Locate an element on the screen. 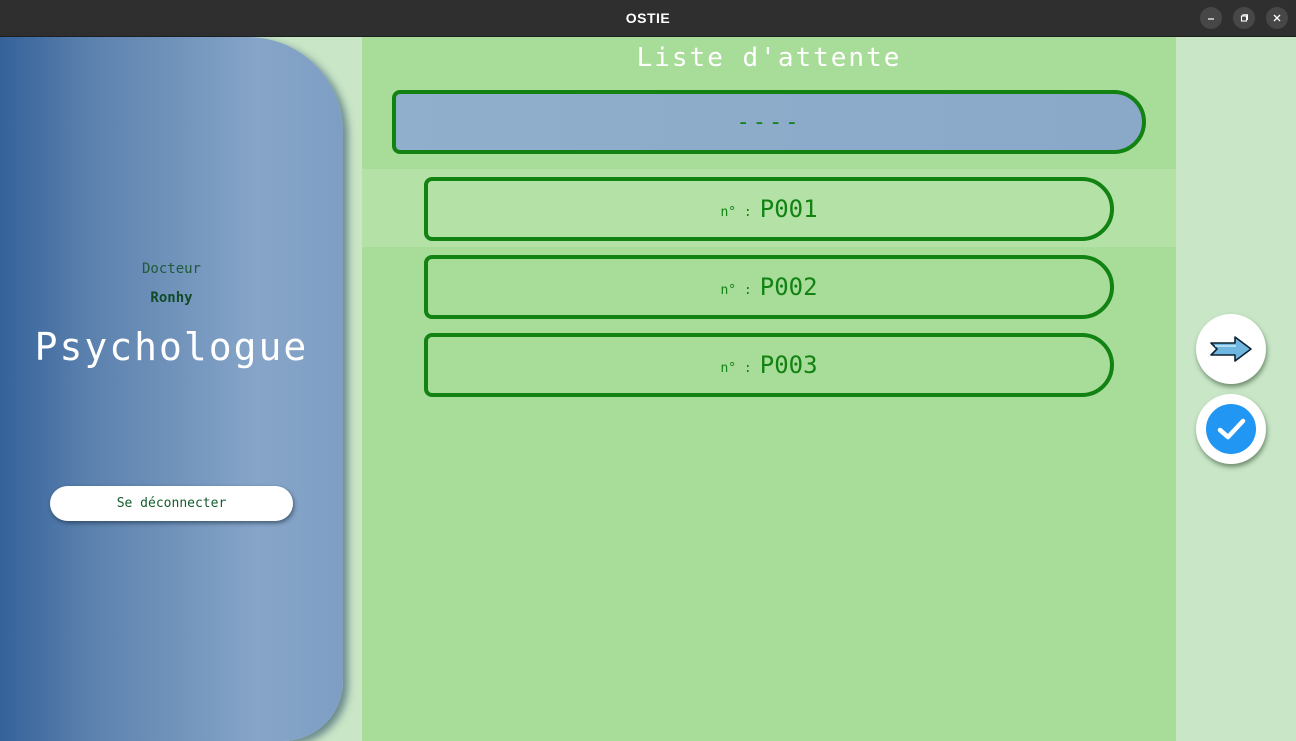 This screenshot has height=741, width=1296. minimize-icon is located at coordinates (1211, 18).